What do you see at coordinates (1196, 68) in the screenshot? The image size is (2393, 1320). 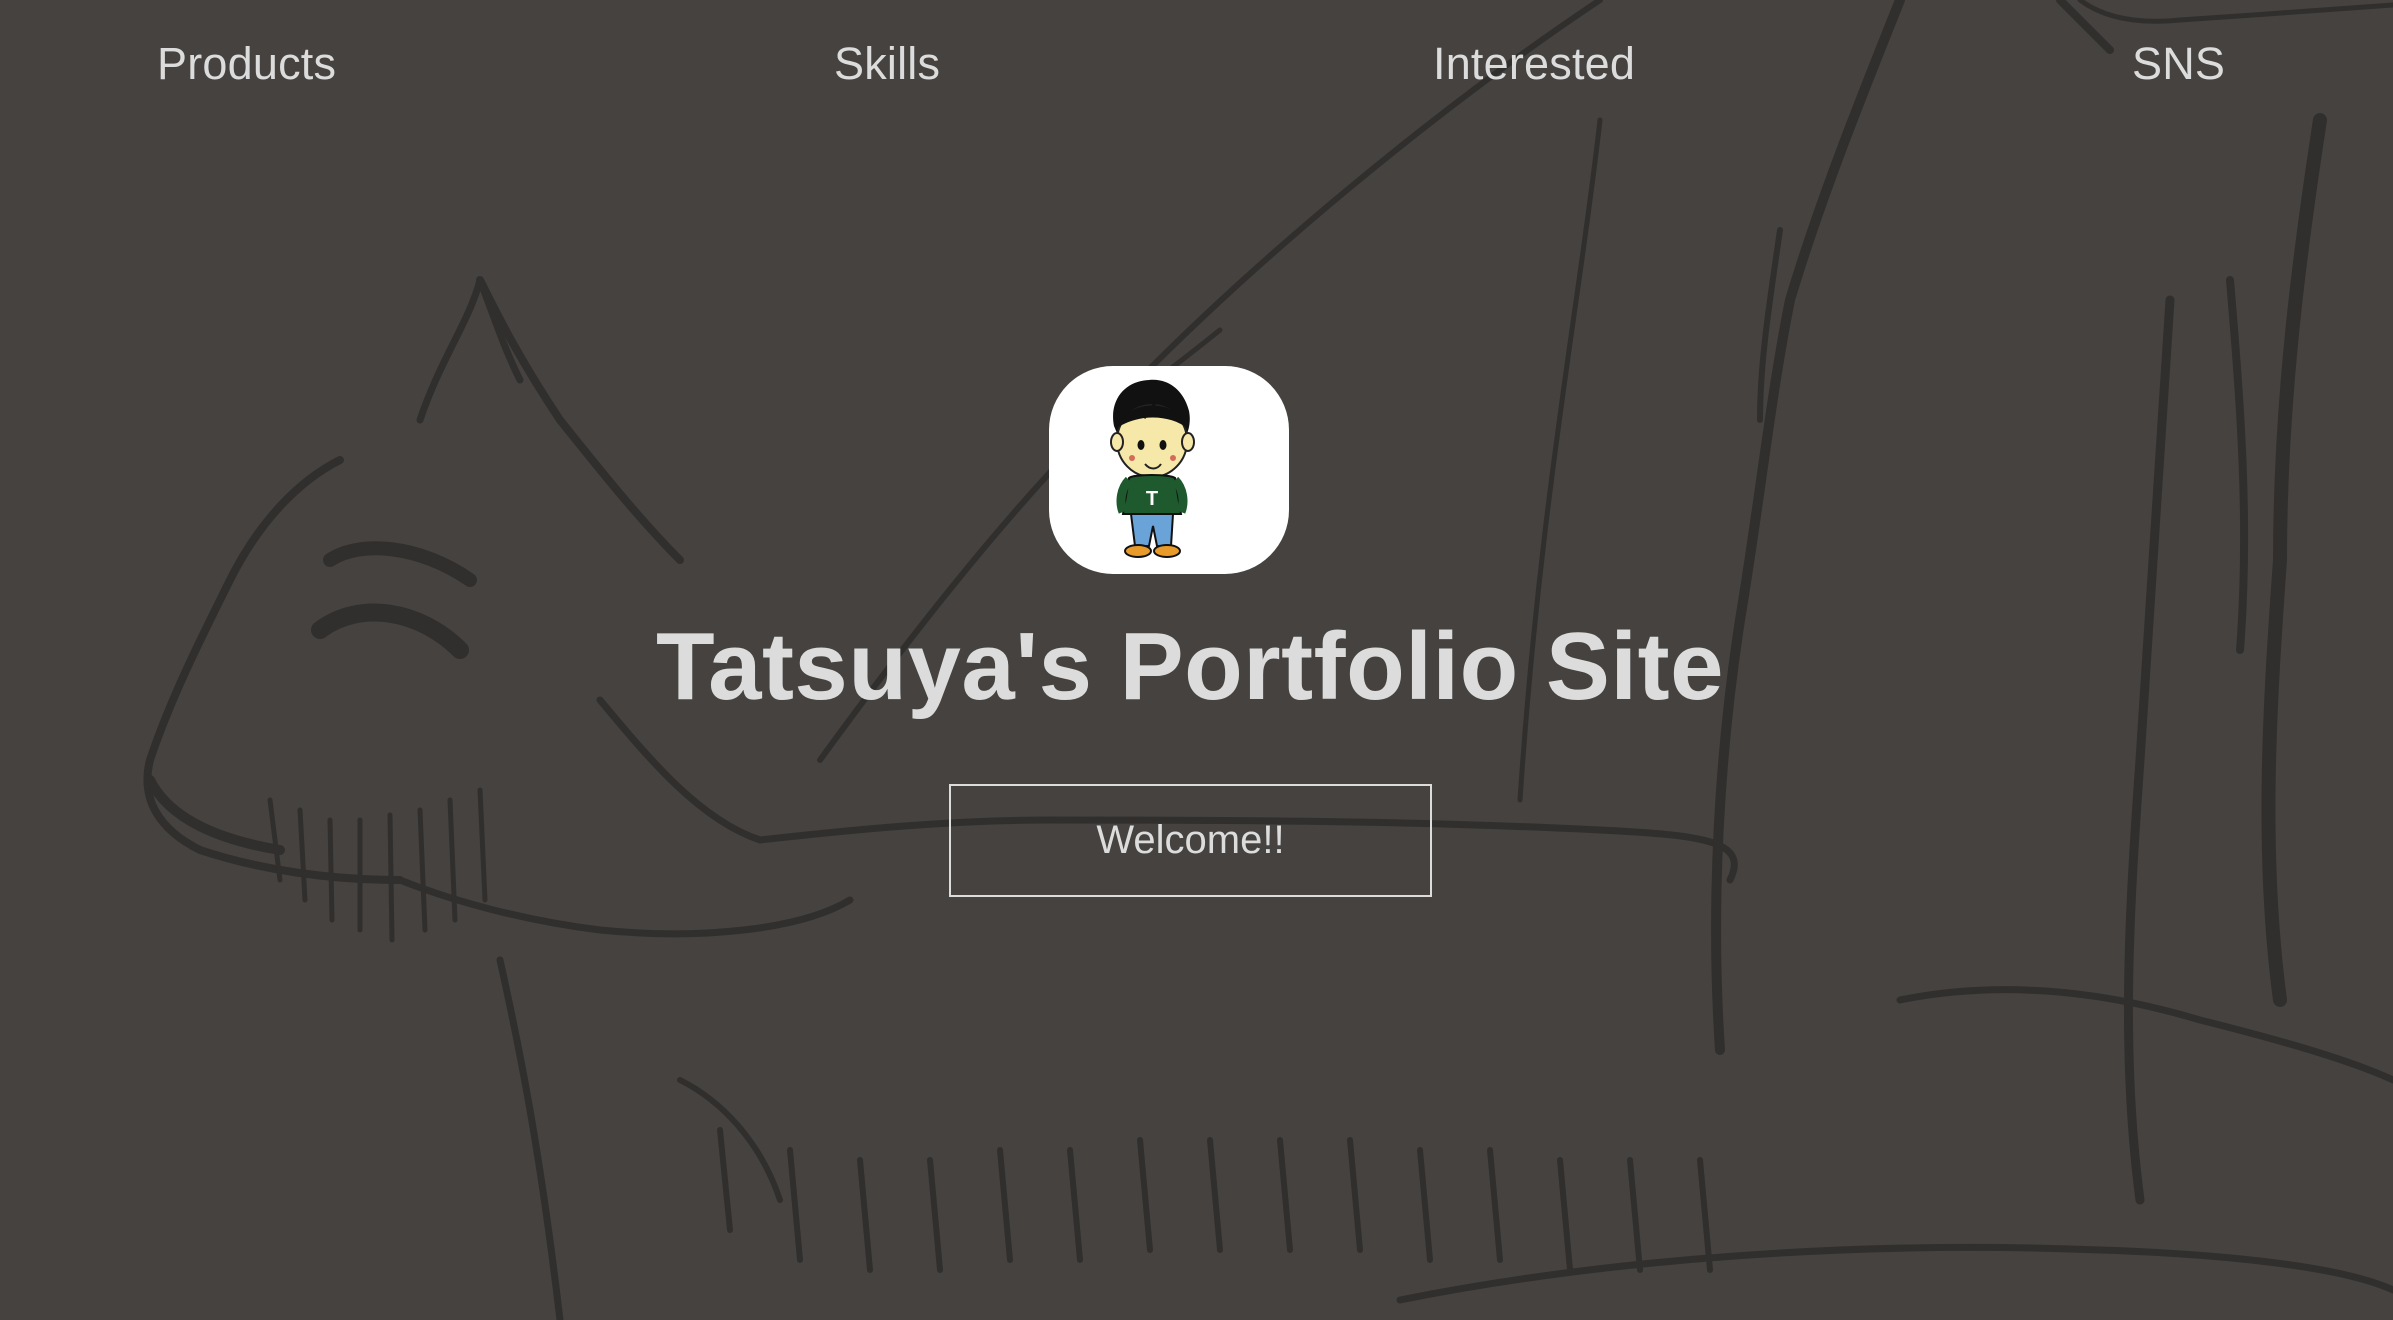 I see `top-navigation: Products Skills Interested SNS` at bounding box center [1196, 68].